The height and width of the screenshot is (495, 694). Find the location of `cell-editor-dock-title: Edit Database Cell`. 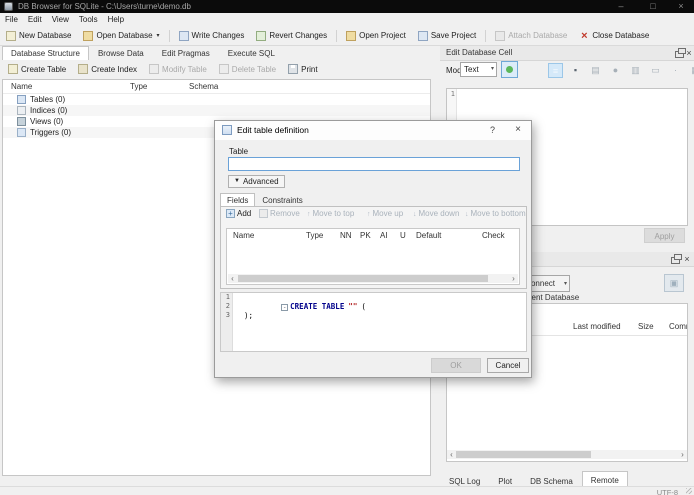

cell-editor-dock-title: Edit Database Cell is located at coordinates (479, 52).